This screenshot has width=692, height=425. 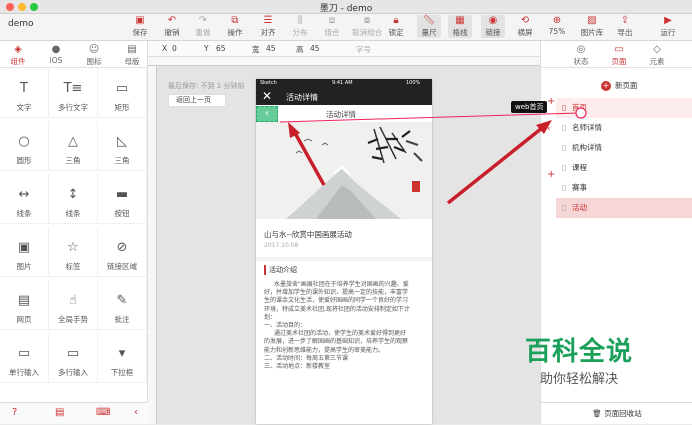 What do you see at coordinates (396, 20) in the screenshot?
I see `lock-icon: 🔒︎` at bounding box center [396, 20].